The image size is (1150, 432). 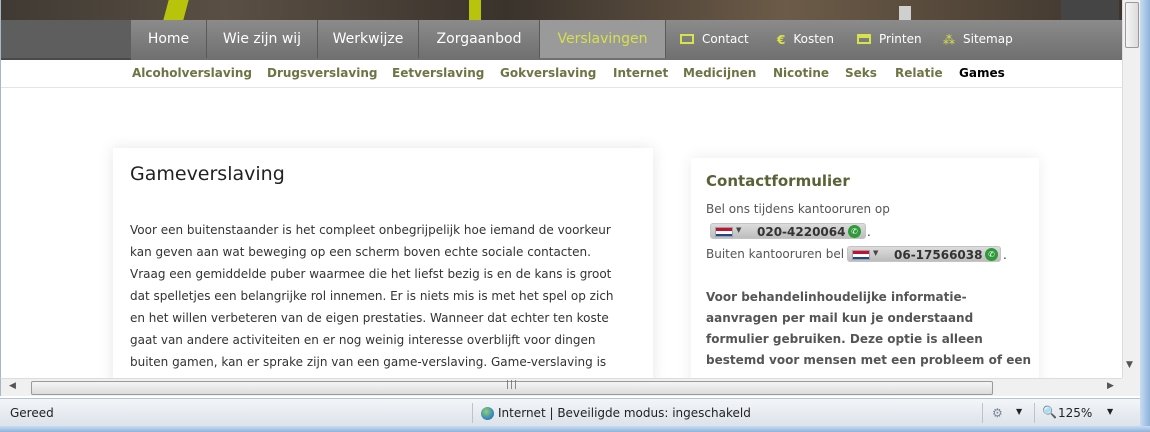 I want to click on utility-link-sitemap: ⁂ Sitemap, so click(x=978, y=39).